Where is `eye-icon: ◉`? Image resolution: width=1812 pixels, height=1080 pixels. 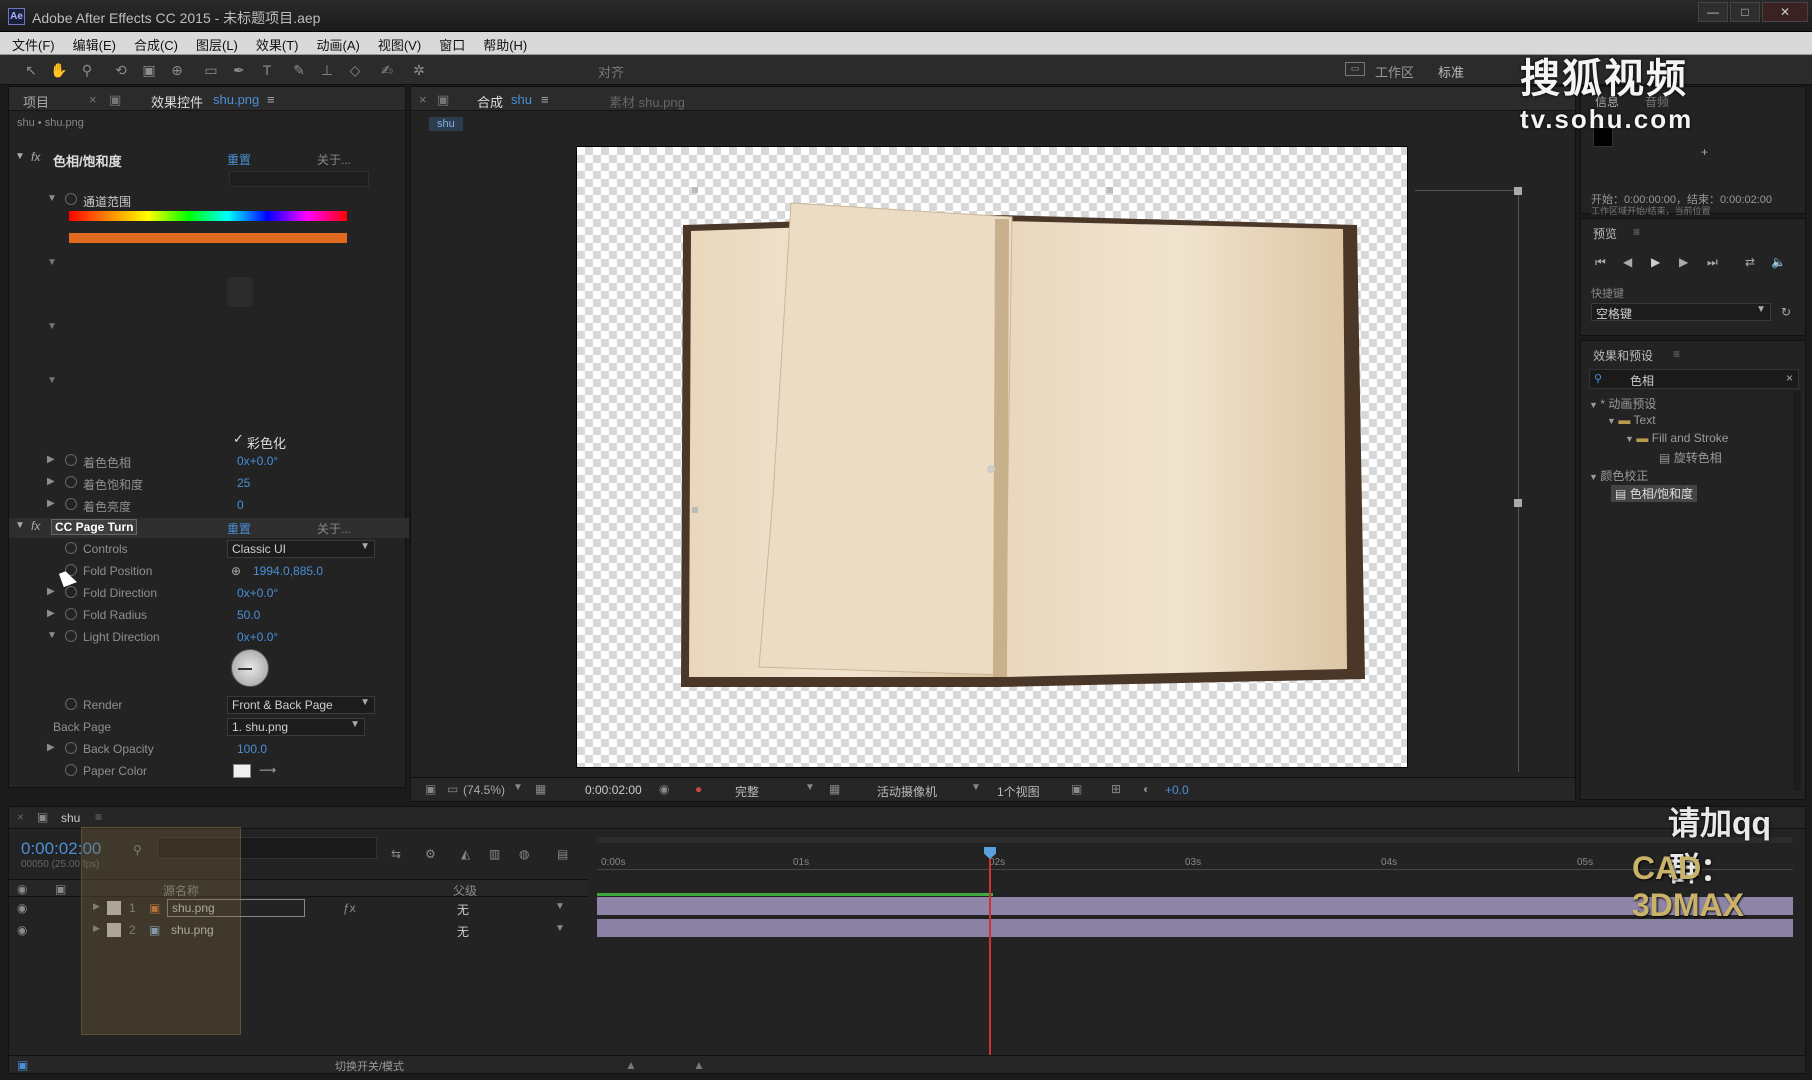
eye-icon: ◉ is located at coordinates (22, 889).